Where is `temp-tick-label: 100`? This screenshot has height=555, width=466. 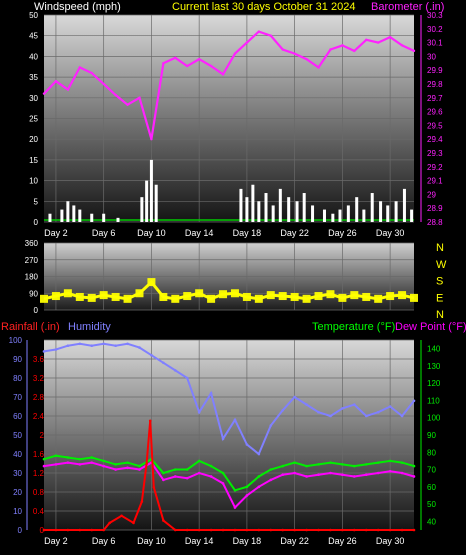
temp-tick-label: 100 is located at coordinates (434, 418).